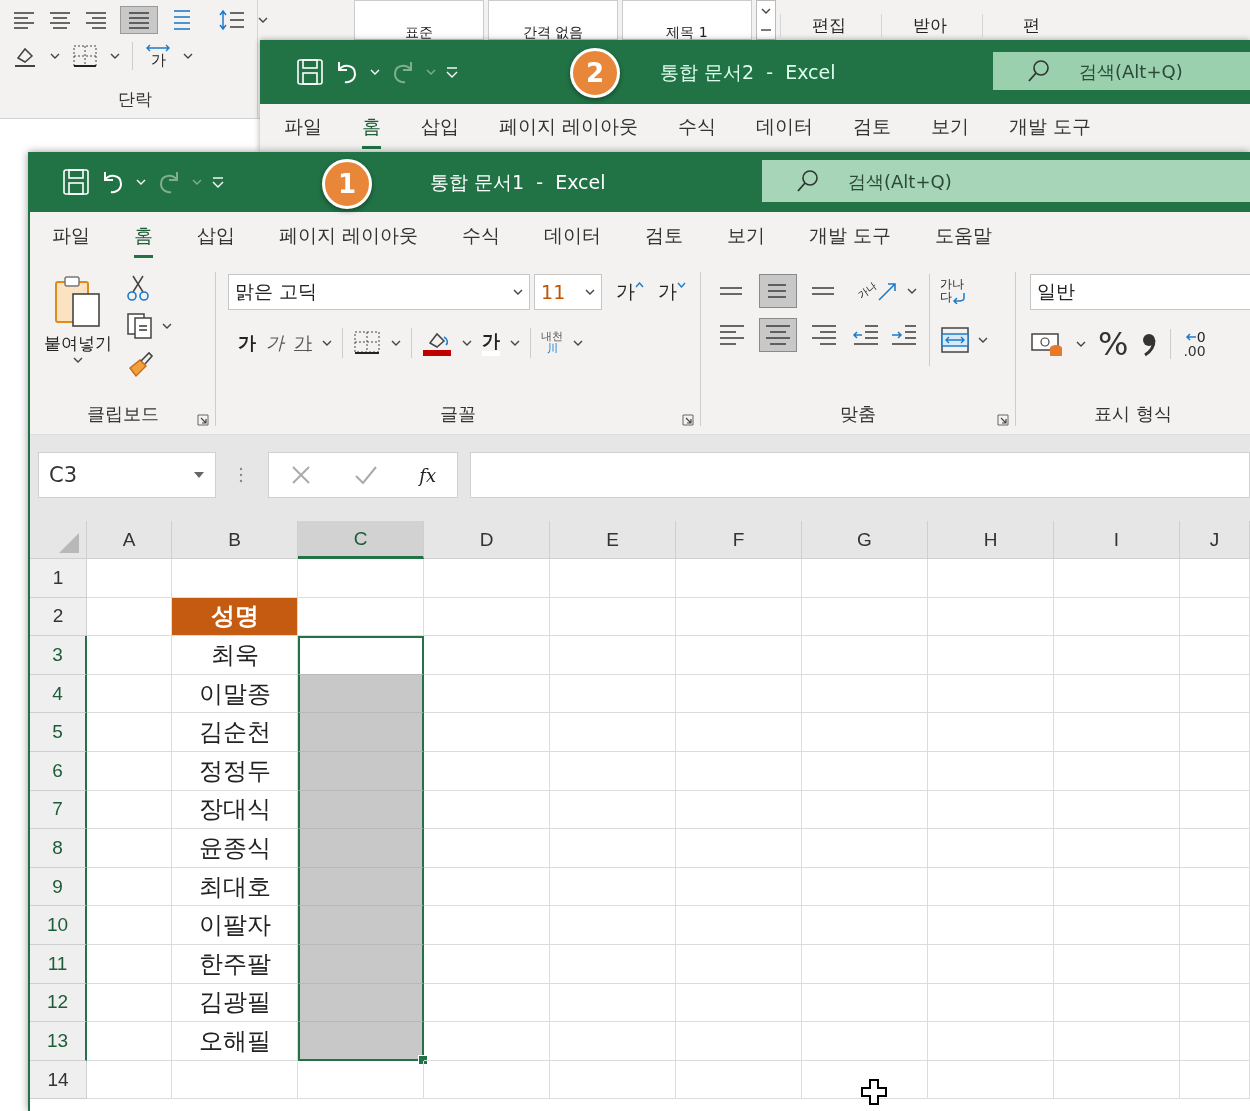 This screenshot has height=1111, width=1250. What do you see at coordinates (365, 475) in the screenshot?
I see `check-icon` at bounding box center [365, 475].